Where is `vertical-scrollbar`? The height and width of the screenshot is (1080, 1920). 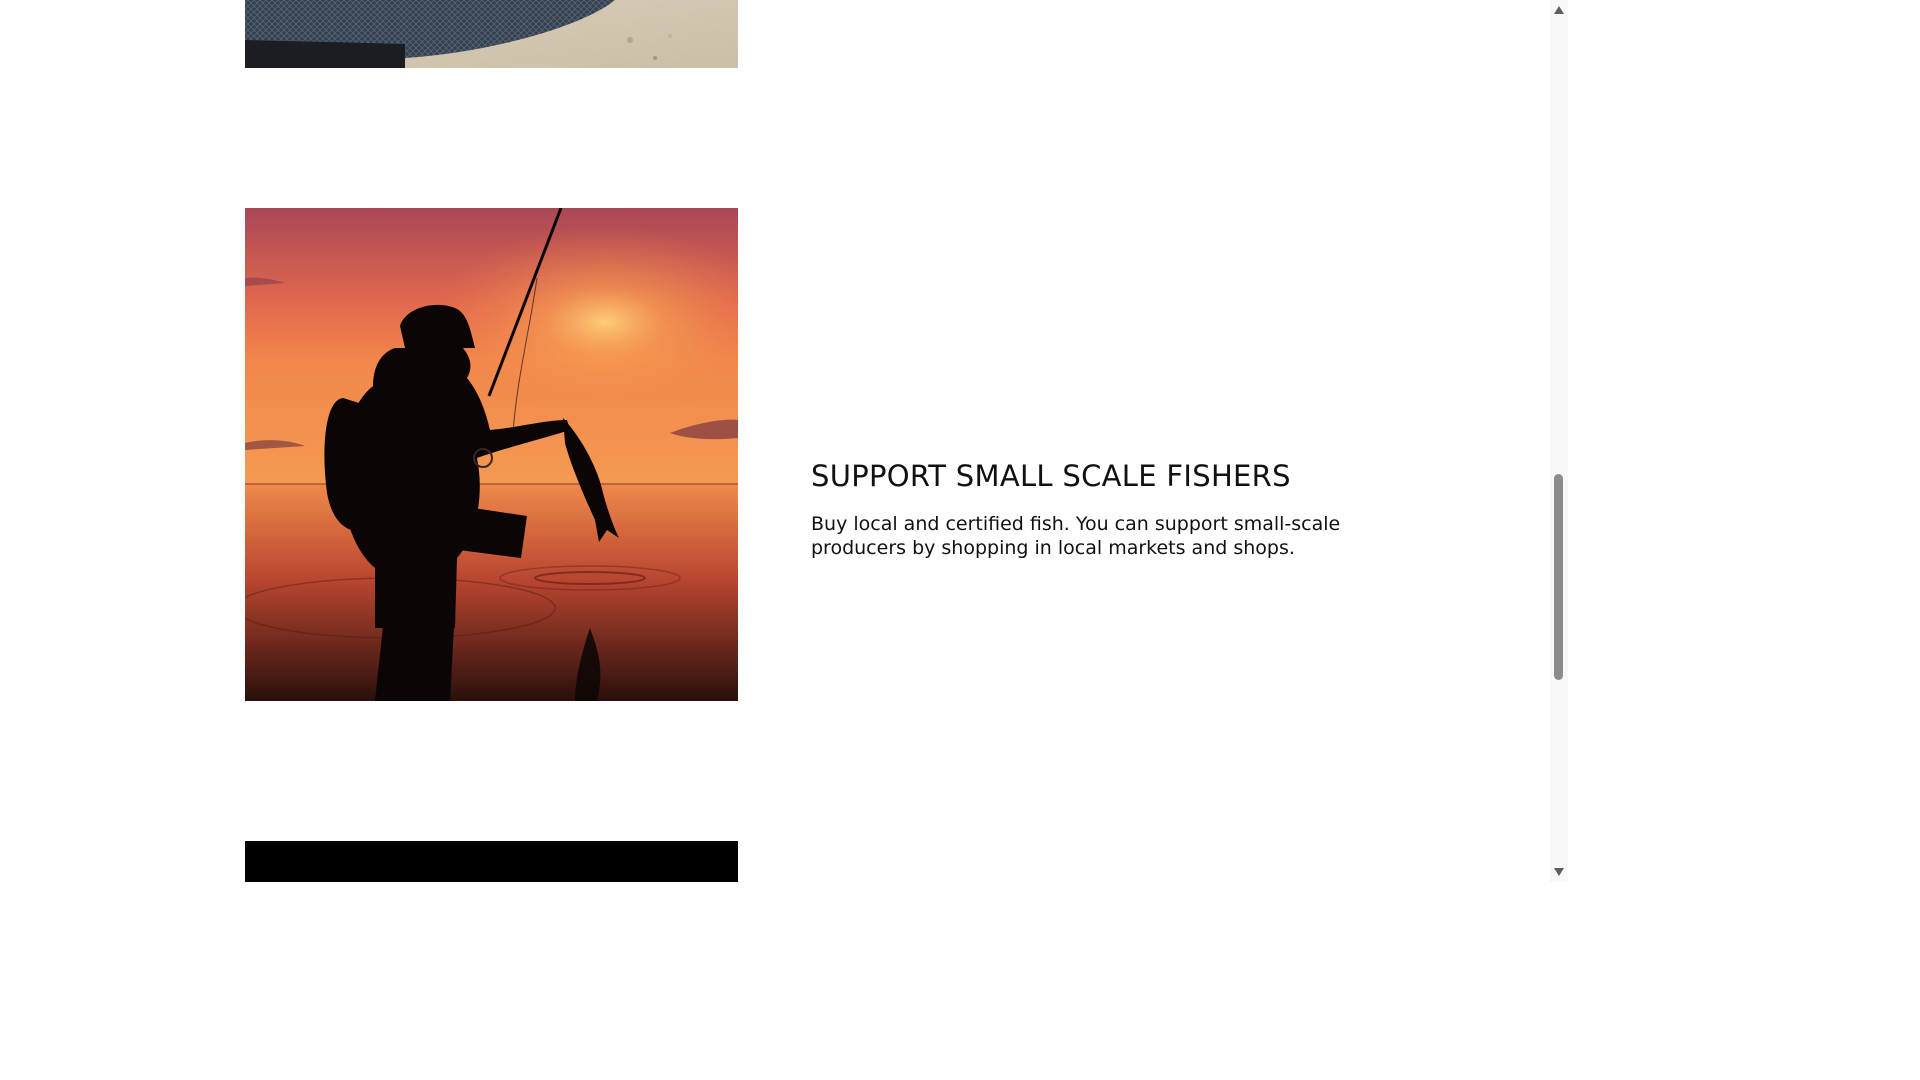
vertical-scrollbar is located at coordinates (1559, 441).